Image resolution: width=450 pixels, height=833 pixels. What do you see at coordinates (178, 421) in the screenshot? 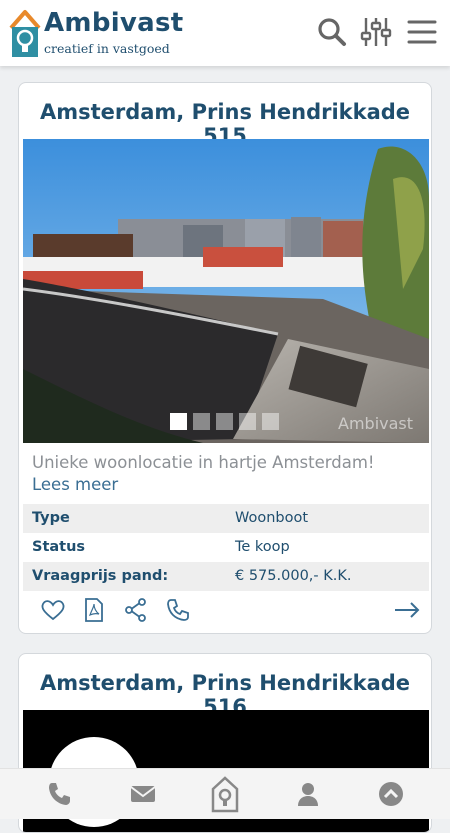
I see `carousel-dot-active` at bounding box center [178, 421].